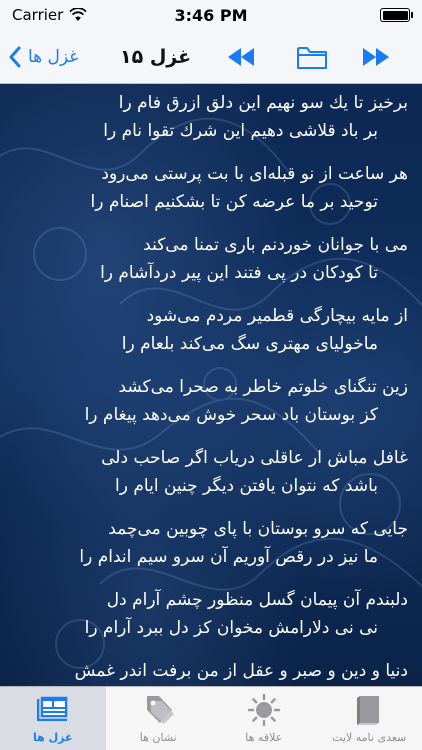 The width and height of the screenshot is (422, 750). I want to click on verse-first-line: زین تنگنای خلوتم خاطر به صحرا می‌کشد, so click(263, 387).